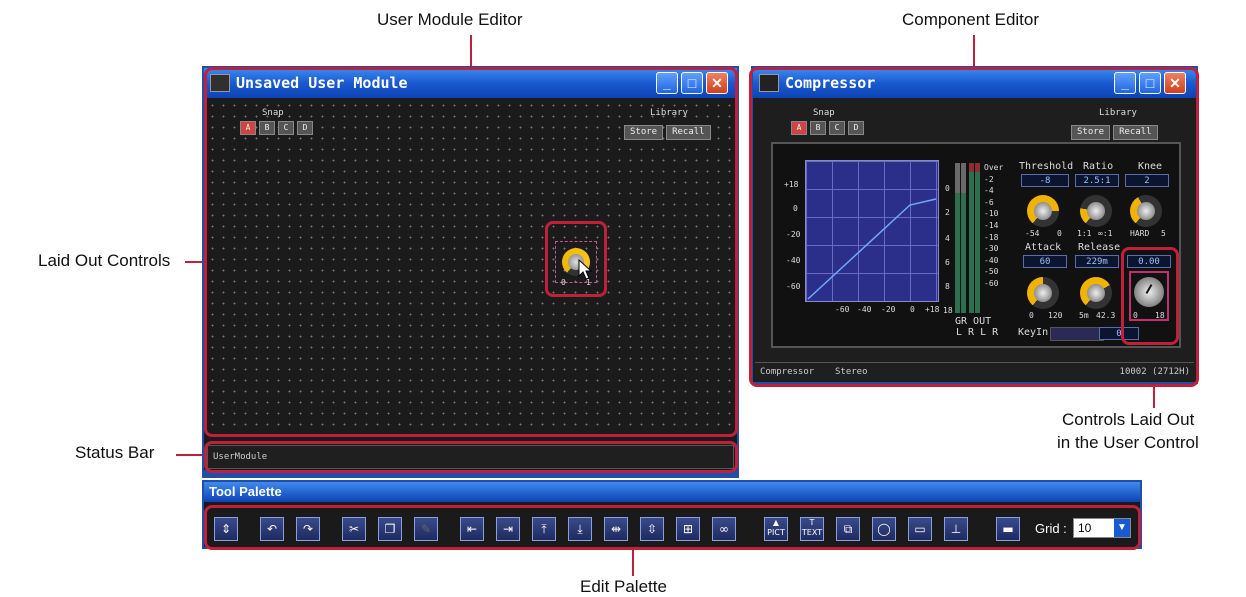 This screenshot has height=597, width=1246. What do you see at coordinates (652, 529) in the screenshot?
I see `distribute-vertical-icon: ⇳` at bounding box center [652, 529].